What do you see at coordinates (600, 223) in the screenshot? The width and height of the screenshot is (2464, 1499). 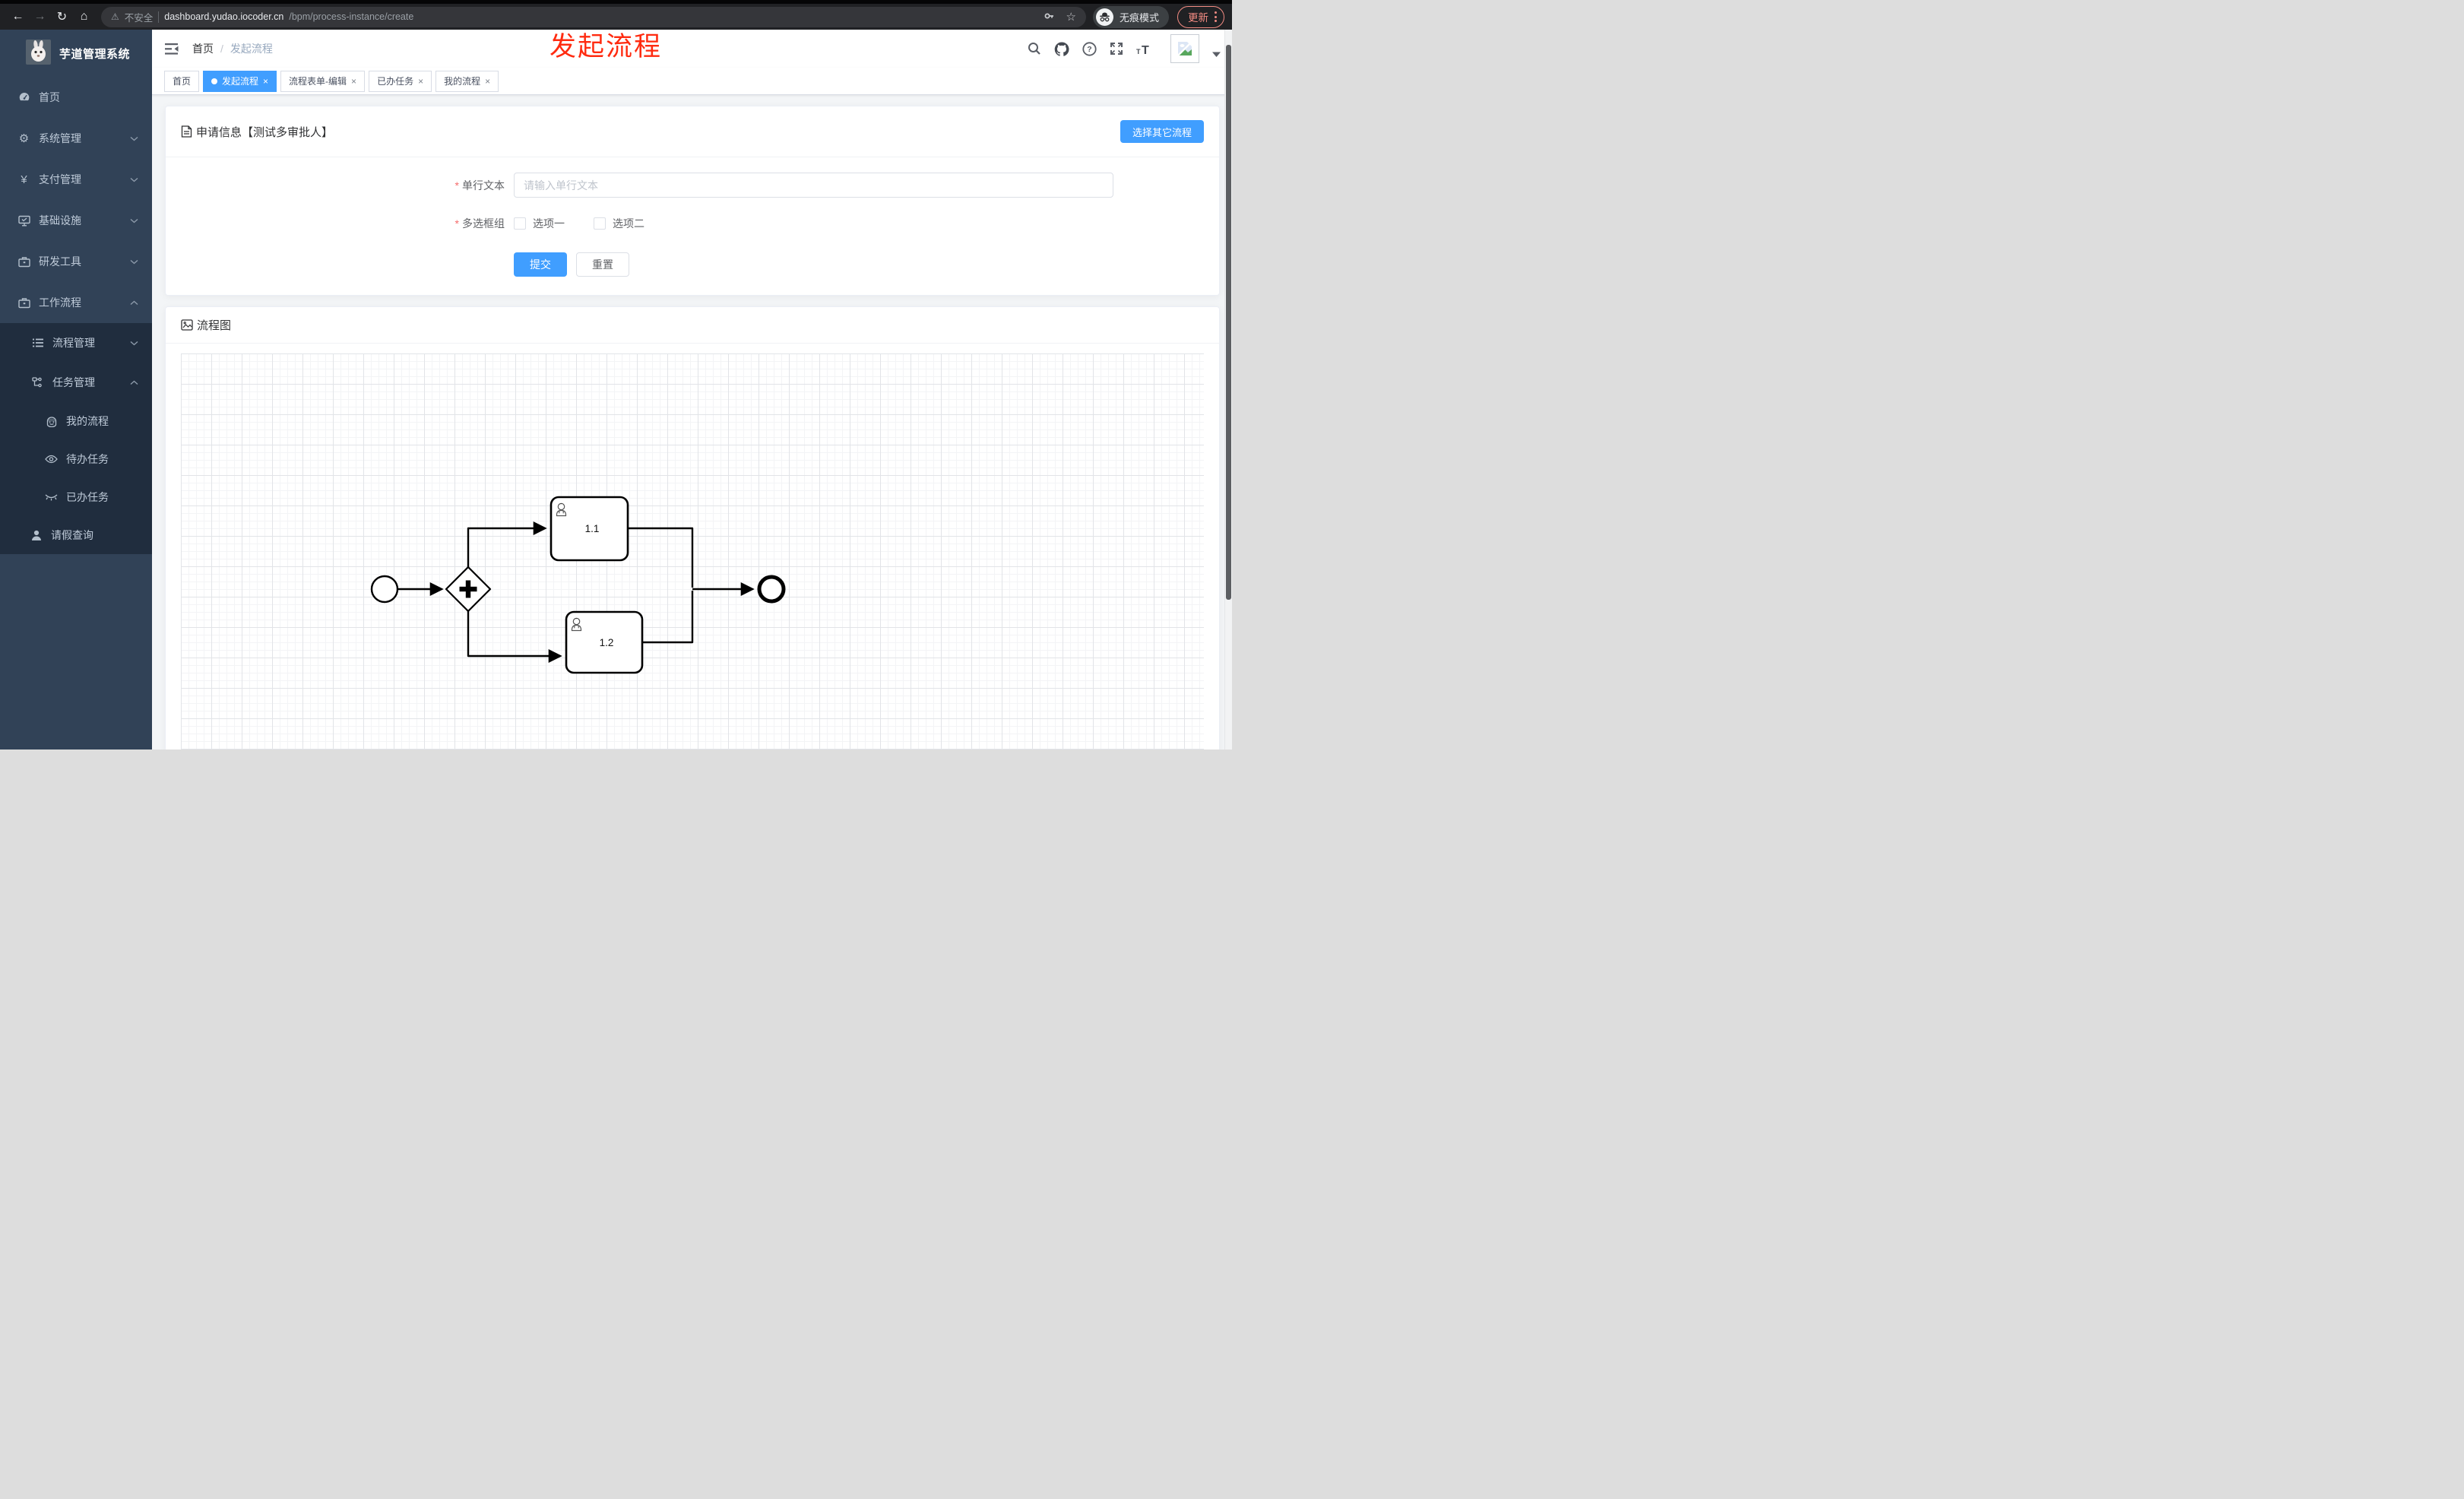 I see `option2-checkbox` at bounding box center [600, 223].